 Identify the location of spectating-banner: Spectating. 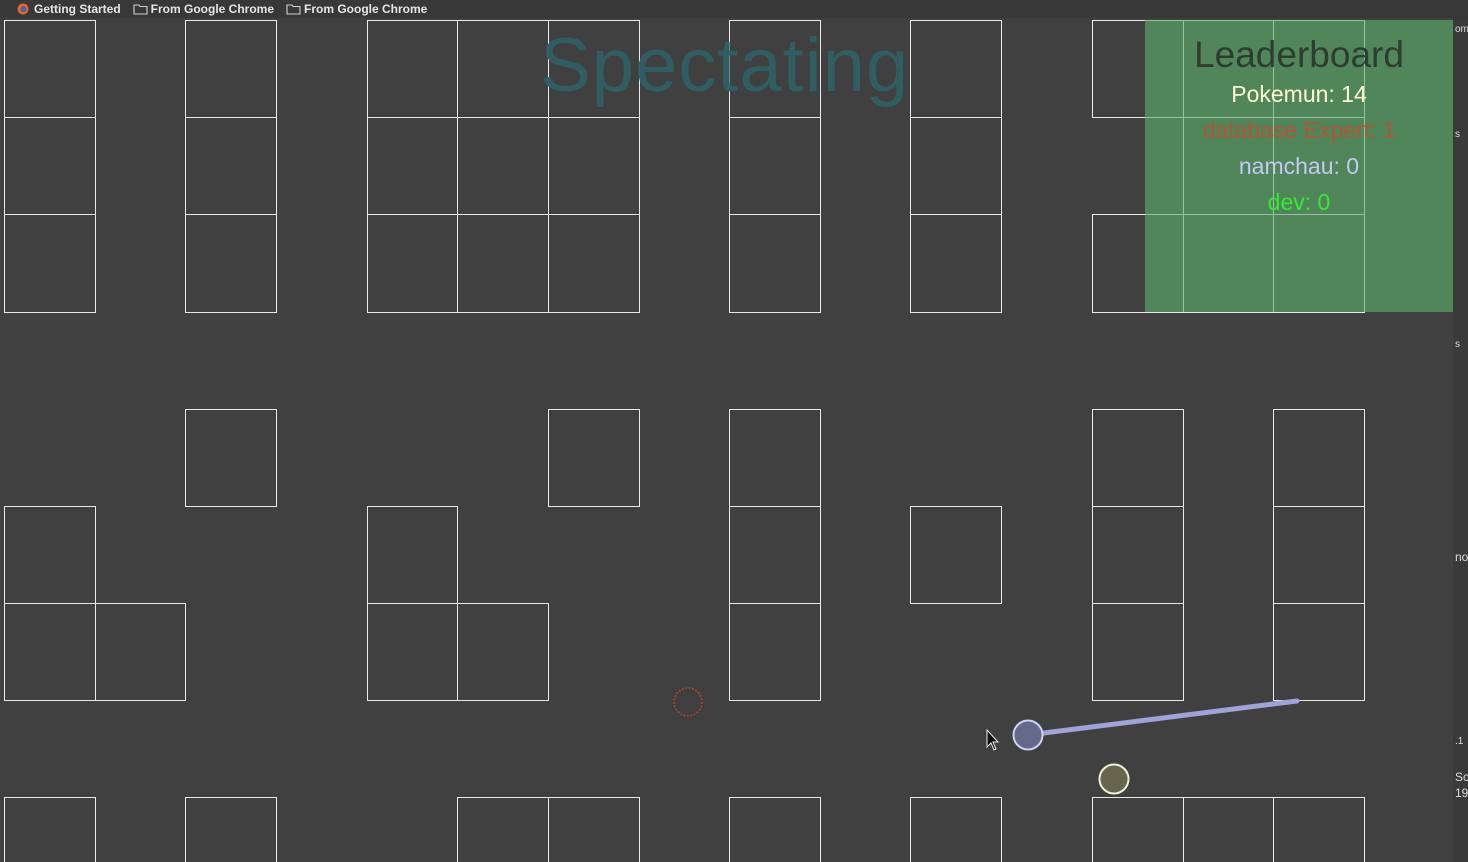
(725, 65).